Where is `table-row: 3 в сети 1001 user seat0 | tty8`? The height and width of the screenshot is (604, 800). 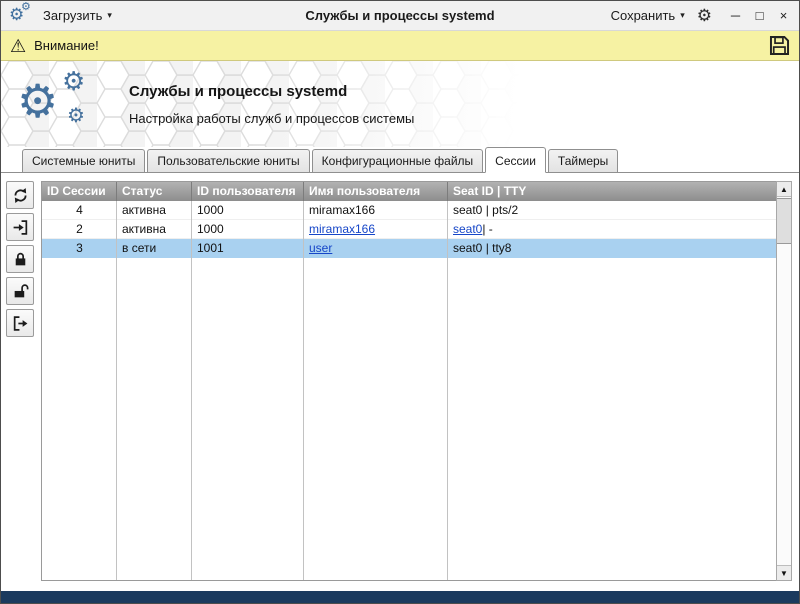
table-row: 3 в сети 1001 user seat0 | tty8 is located at coordinates (409, 248).